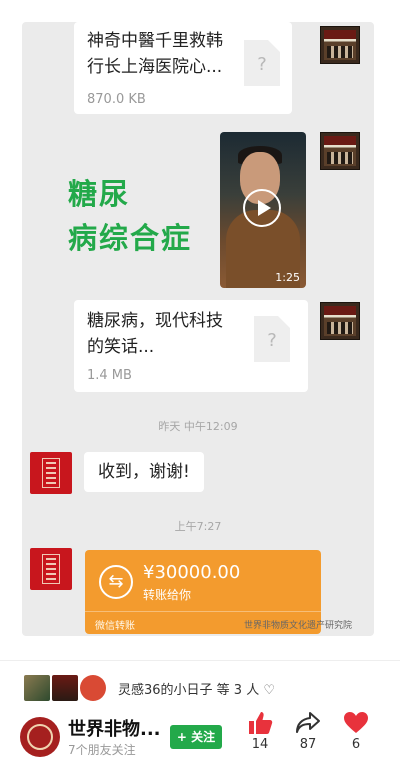 Image resolution: width=400 pixels, height=769 pixels. What do you see at coordinates (356, 744) in the screenshot?
I see `heart-count: 6` at bounding box center [356, 744].